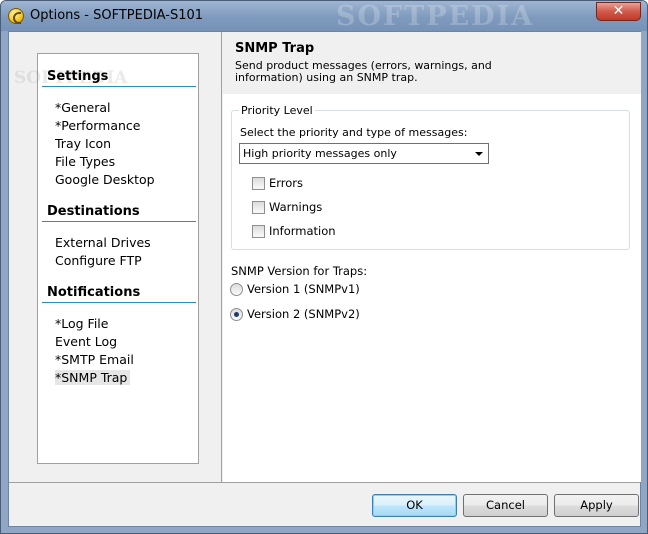 Image resolution: width=648 pixels, height=534 pixels. What do you see at coordinates (414, 505) in the screenshot?
I see `ok-button: OK` at bounding box center [414, 505].